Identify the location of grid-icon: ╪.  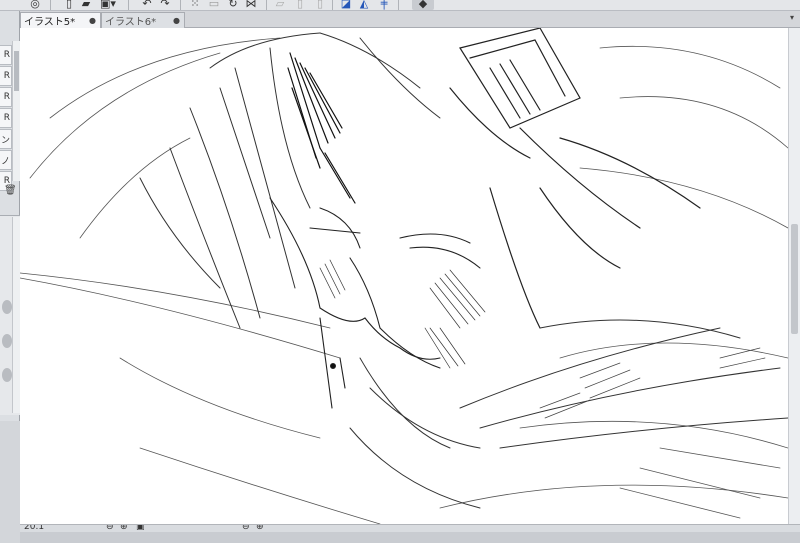
(384, 5).